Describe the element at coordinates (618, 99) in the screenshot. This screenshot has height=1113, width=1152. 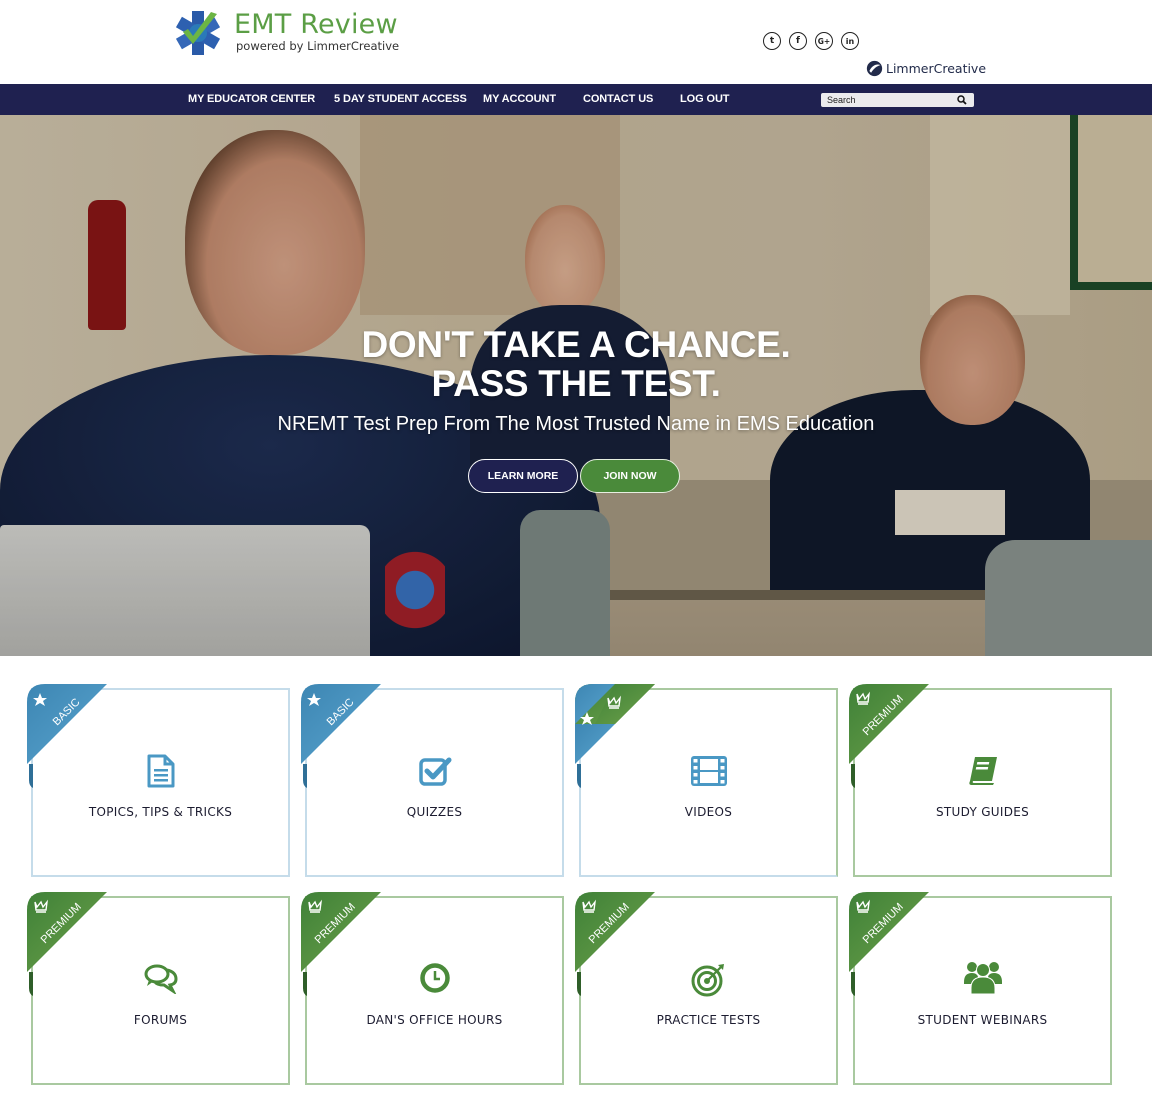
I see `nav-contact-us: CONTACT US` at that location.